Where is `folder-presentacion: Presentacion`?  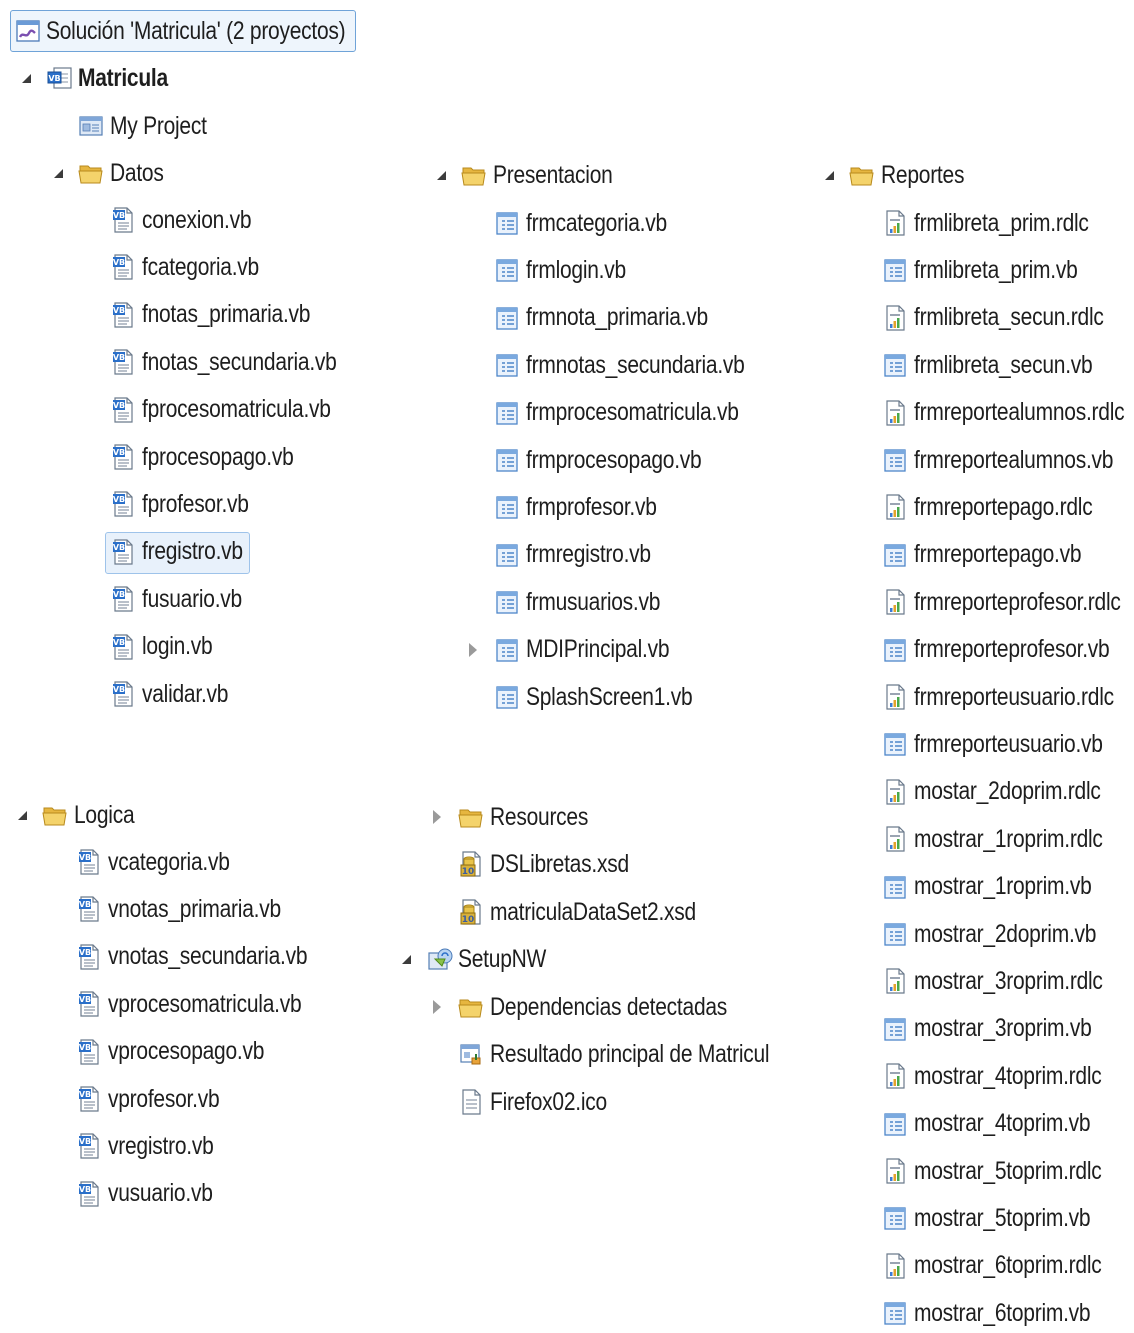 folder-presentacion: Presentacion is located at coordinates (548, 175).